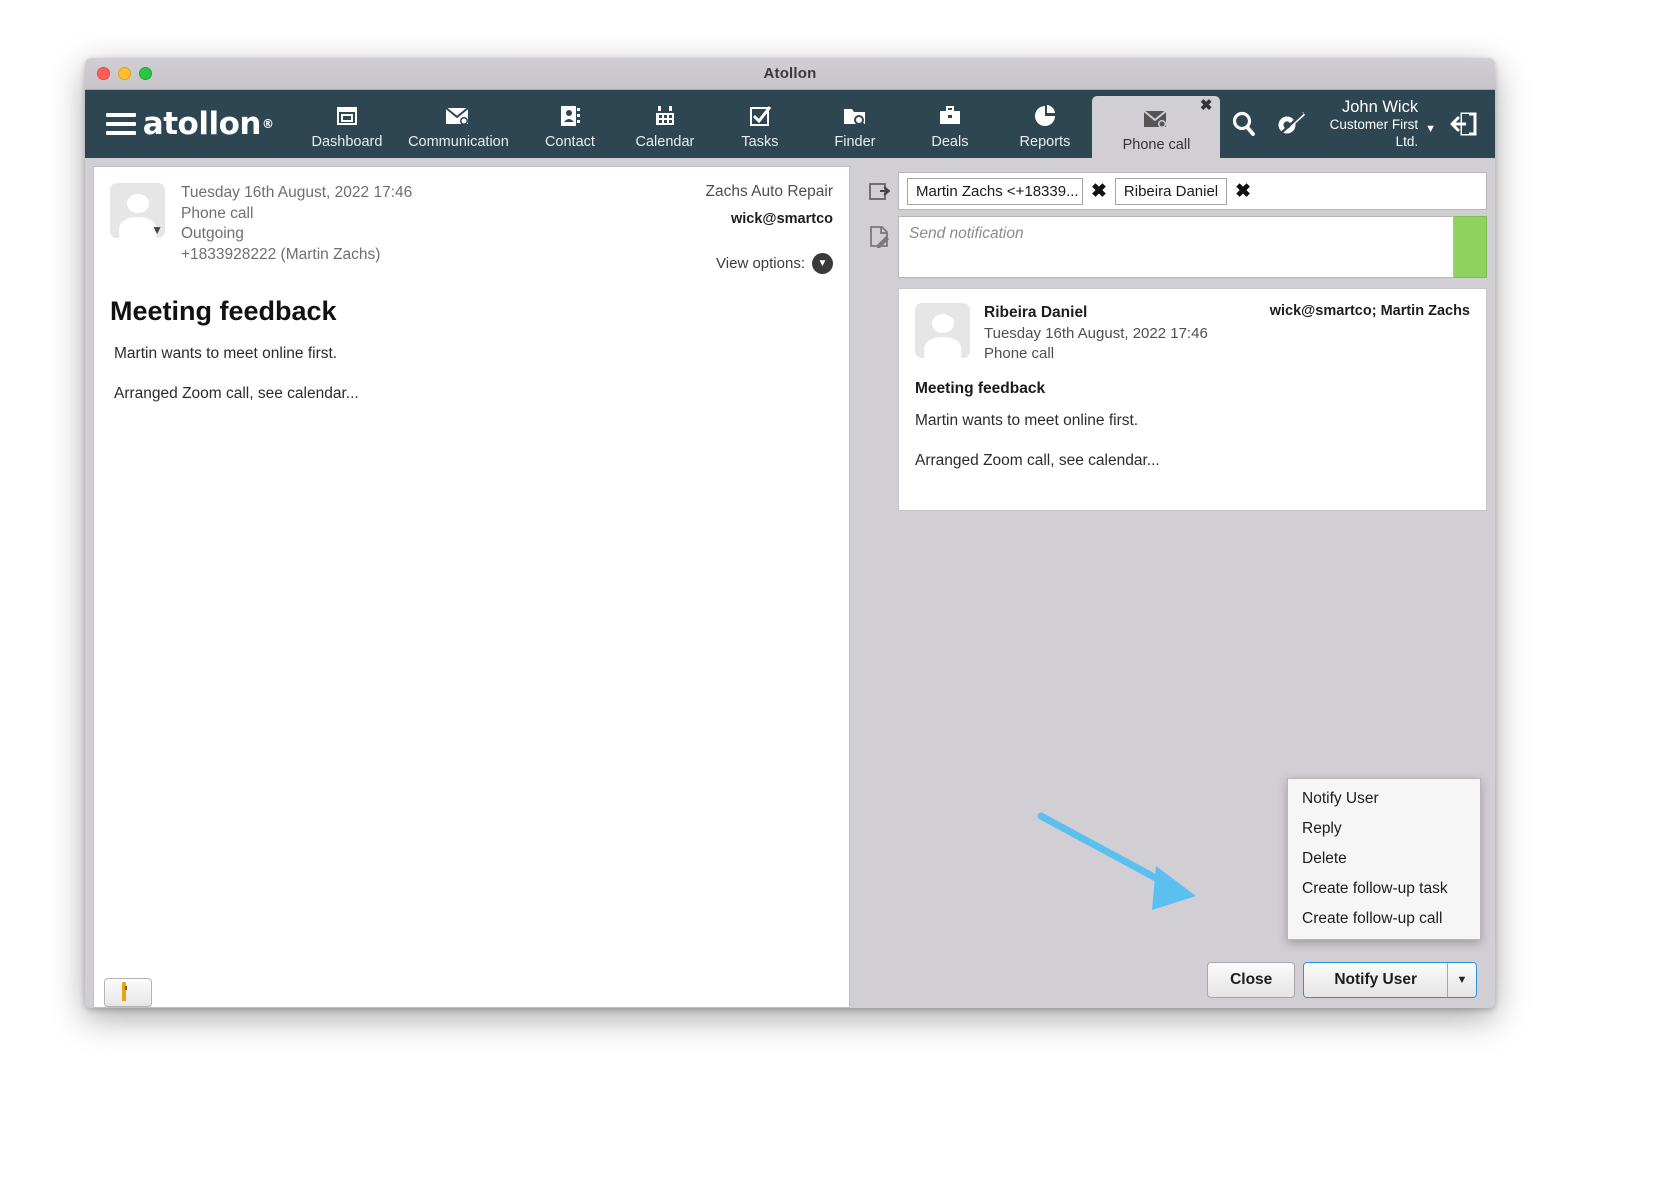  What do you see at coordinates (855, 116) in the screenshot?
I see `folder-search-icon` at bounding box center [855, 116].